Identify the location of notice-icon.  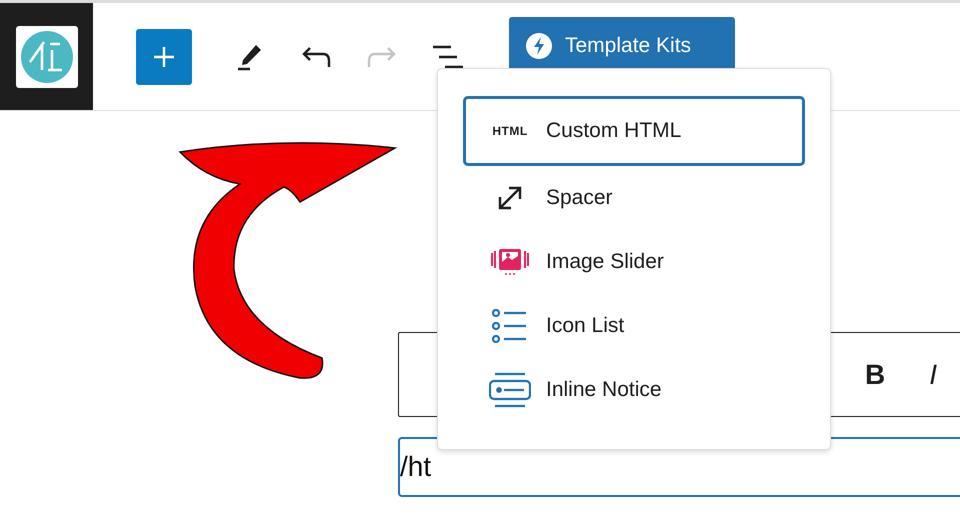
(510, 390).